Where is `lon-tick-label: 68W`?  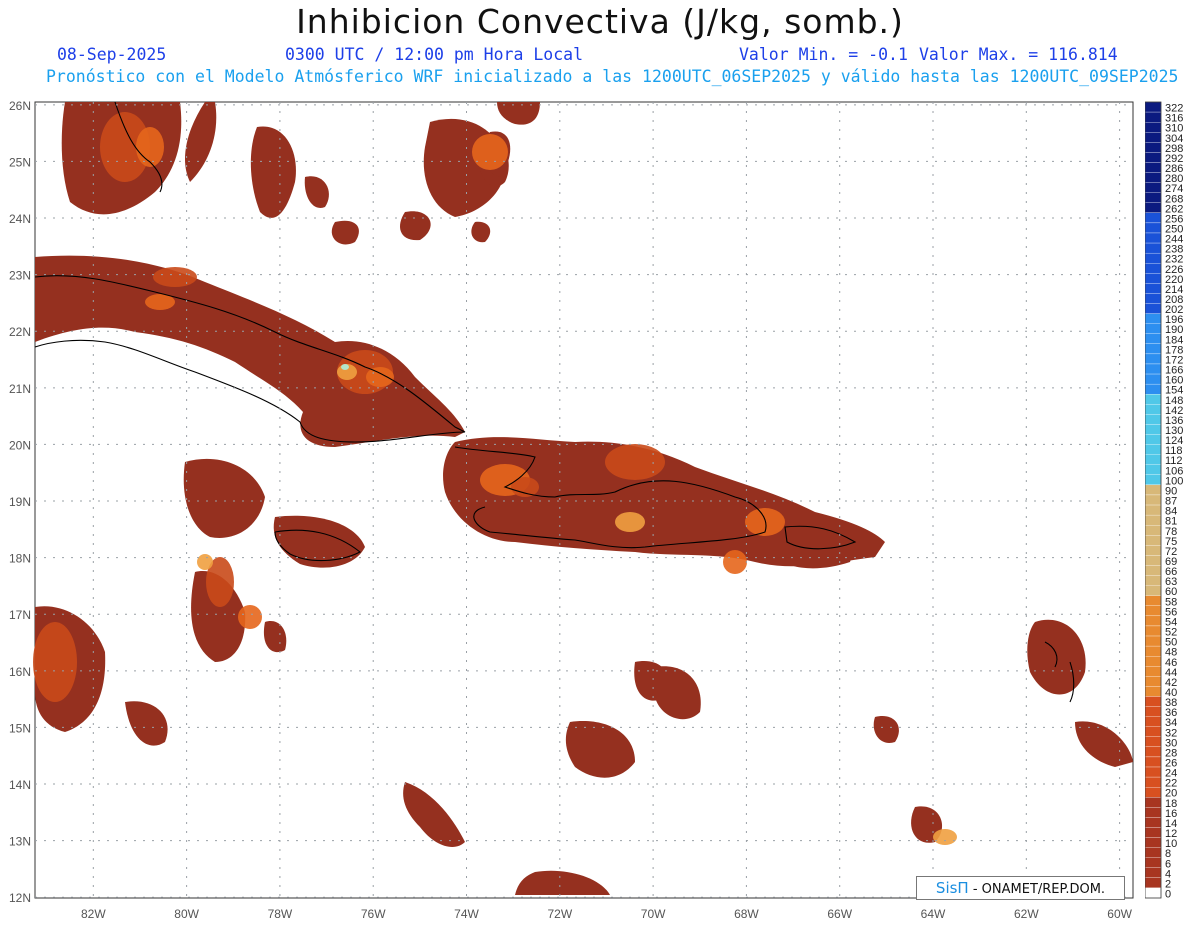
lon-tick-label: 68W is located at coordinates (746, 914).